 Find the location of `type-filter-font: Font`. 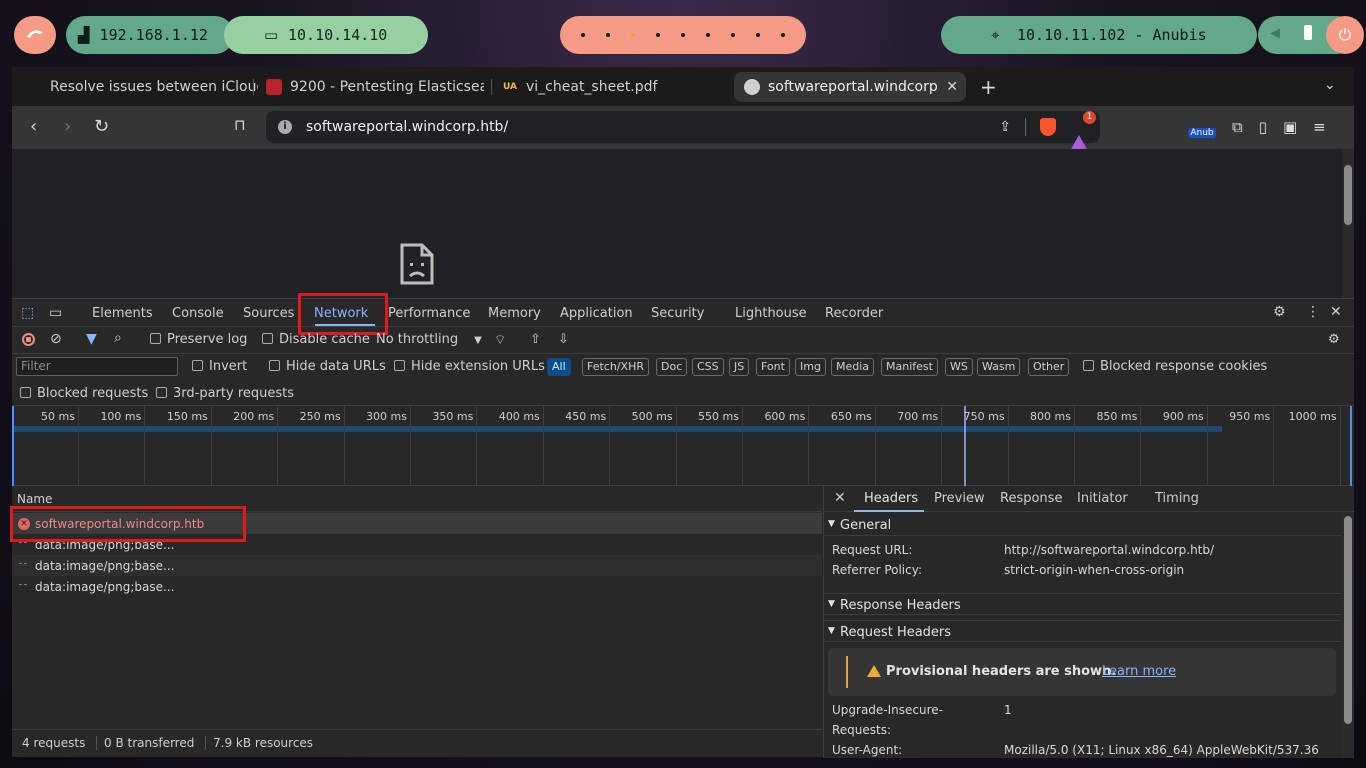

type-filter-font: Font is located at coordinates (773, 367).